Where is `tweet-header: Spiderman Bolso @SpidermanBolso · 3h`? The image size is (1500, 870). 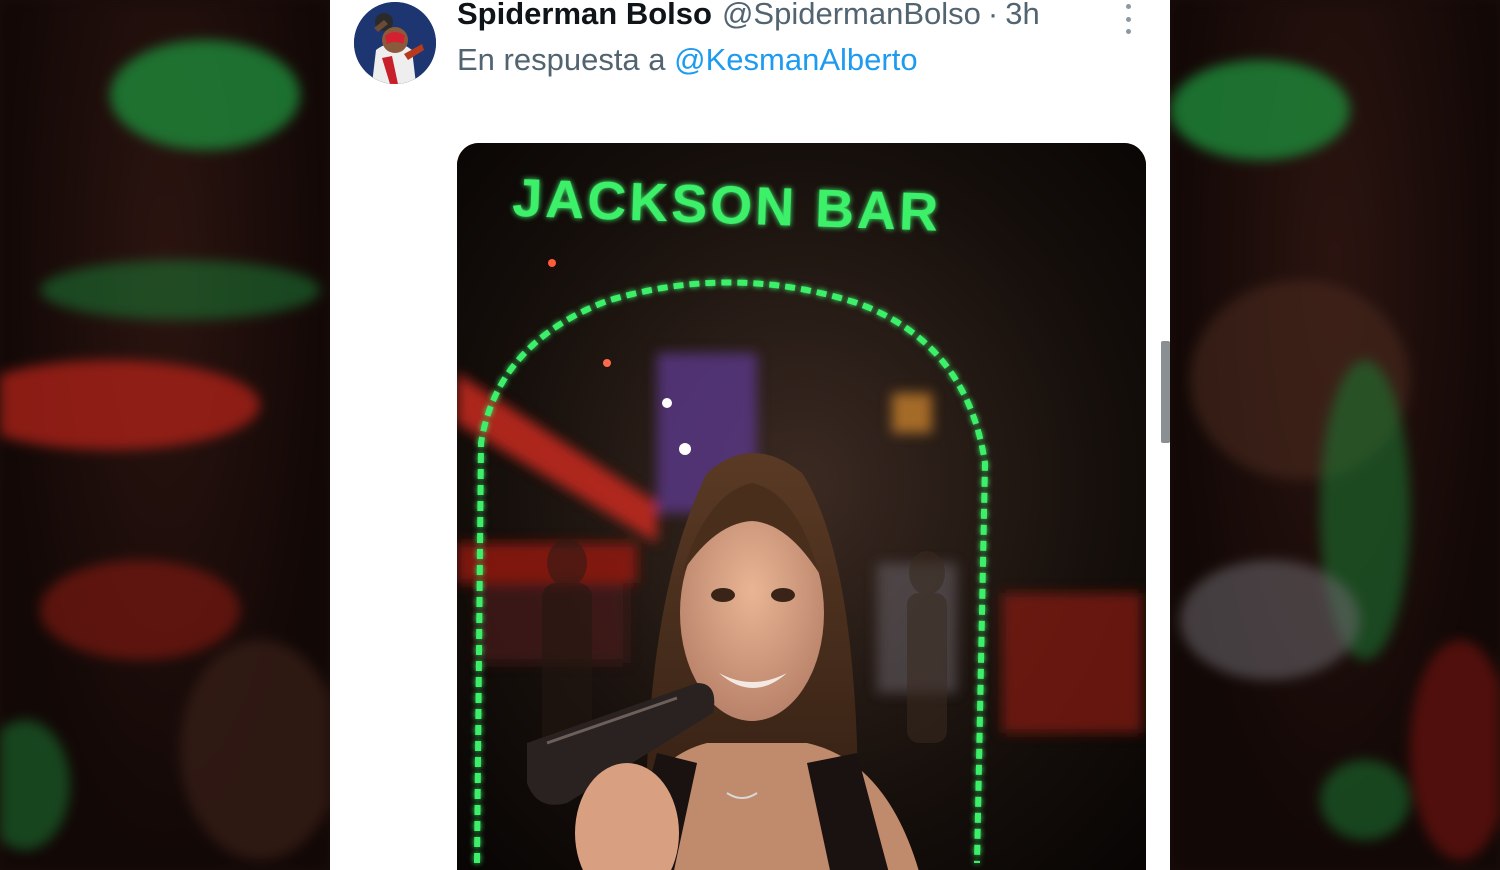
tweet-header: Spiderman Bolso @SpidermanBolso · 3h is located at coordinates (748, 18).